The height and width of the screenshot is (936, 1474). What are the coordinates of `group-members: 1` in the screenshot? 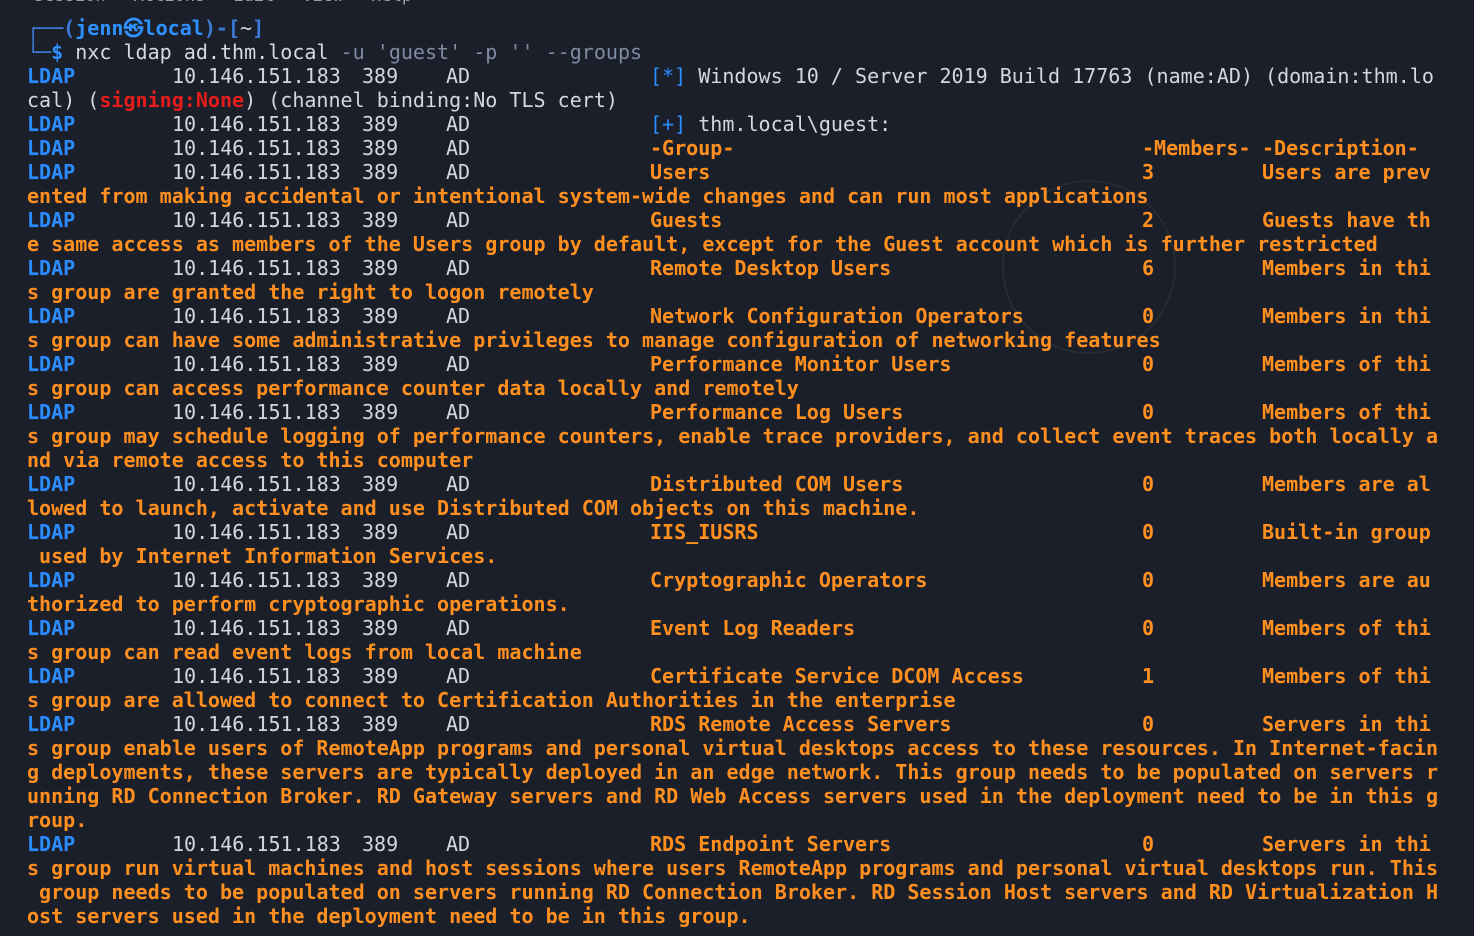 It's located at (1148, 676).